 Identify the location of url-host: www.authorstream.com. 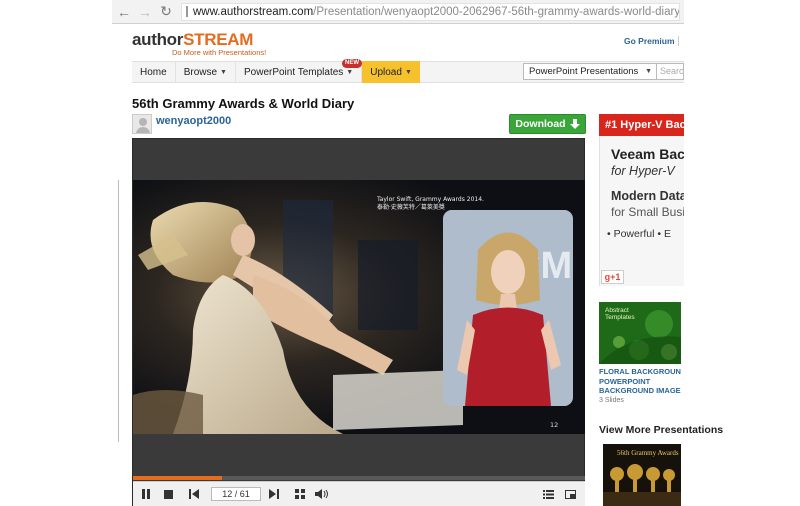
(253, 11).